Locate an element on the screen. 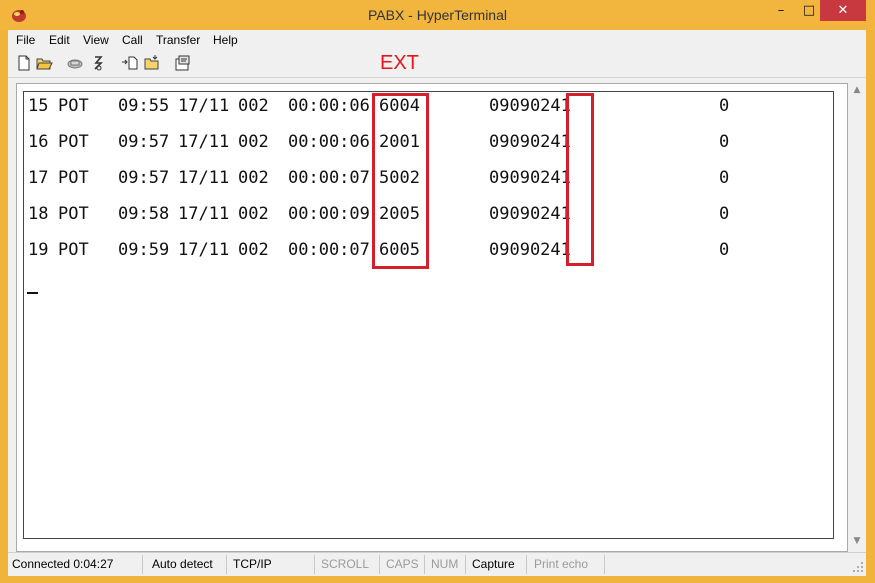  status-connected: Connected 0:04:27 is located at coordinates (63, 564).